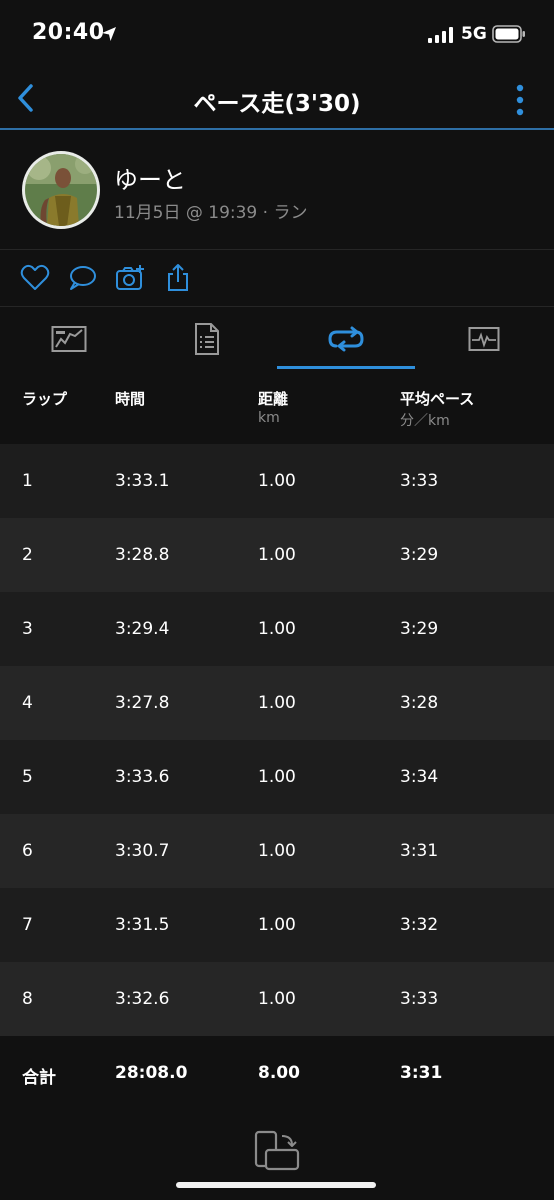  Describe the element at coordinates (27, 555) in the screenshot. I see `lap-number: 2` at that location.